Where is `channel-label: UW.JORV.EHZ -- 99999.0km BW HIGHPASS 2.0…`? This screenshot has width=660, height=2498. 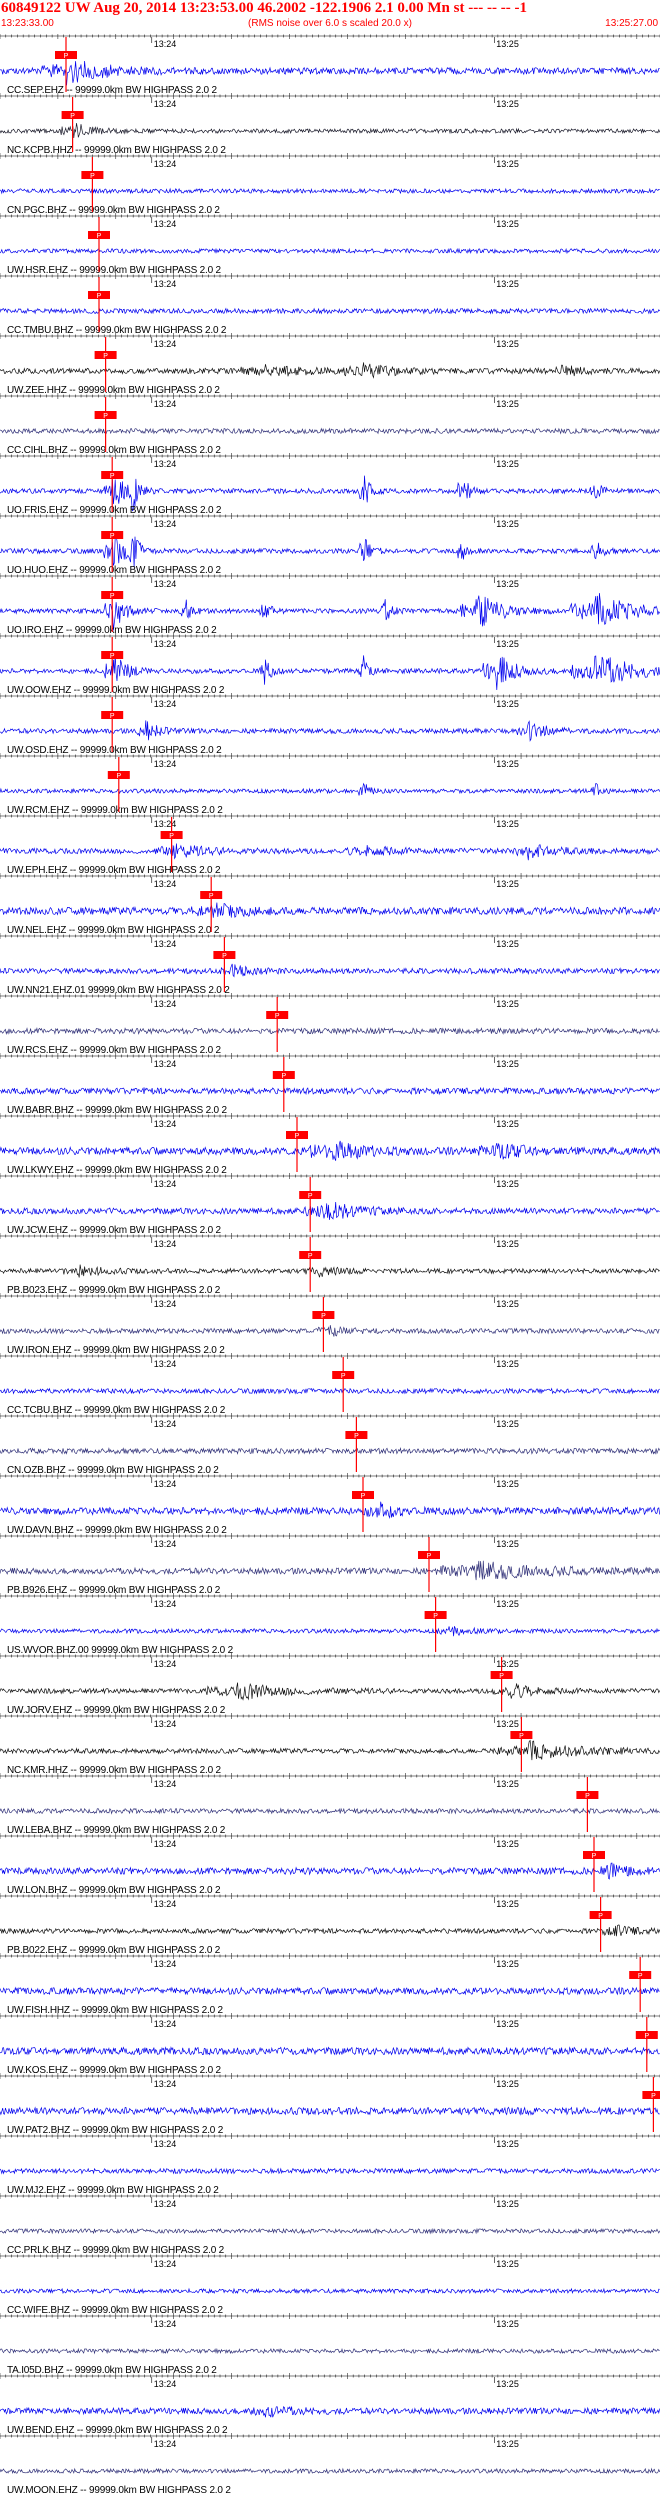 channel-label: UW.JORV.EHZ -- 99999.0km BW HIGHPASS 2.0… is located at coordinates (116, 1710).